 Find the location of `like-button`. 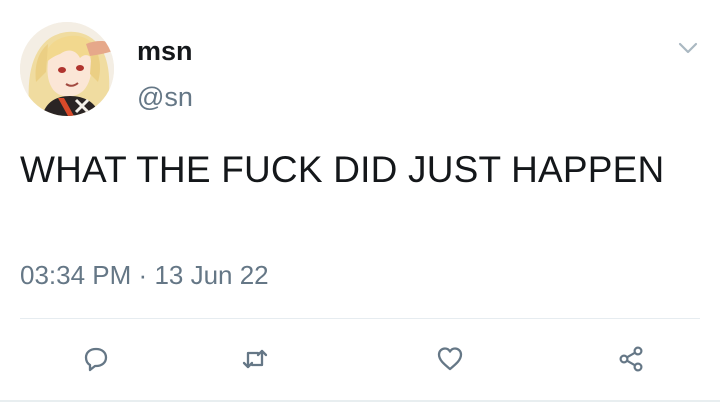

like-button is located at coordinates (450, 359).